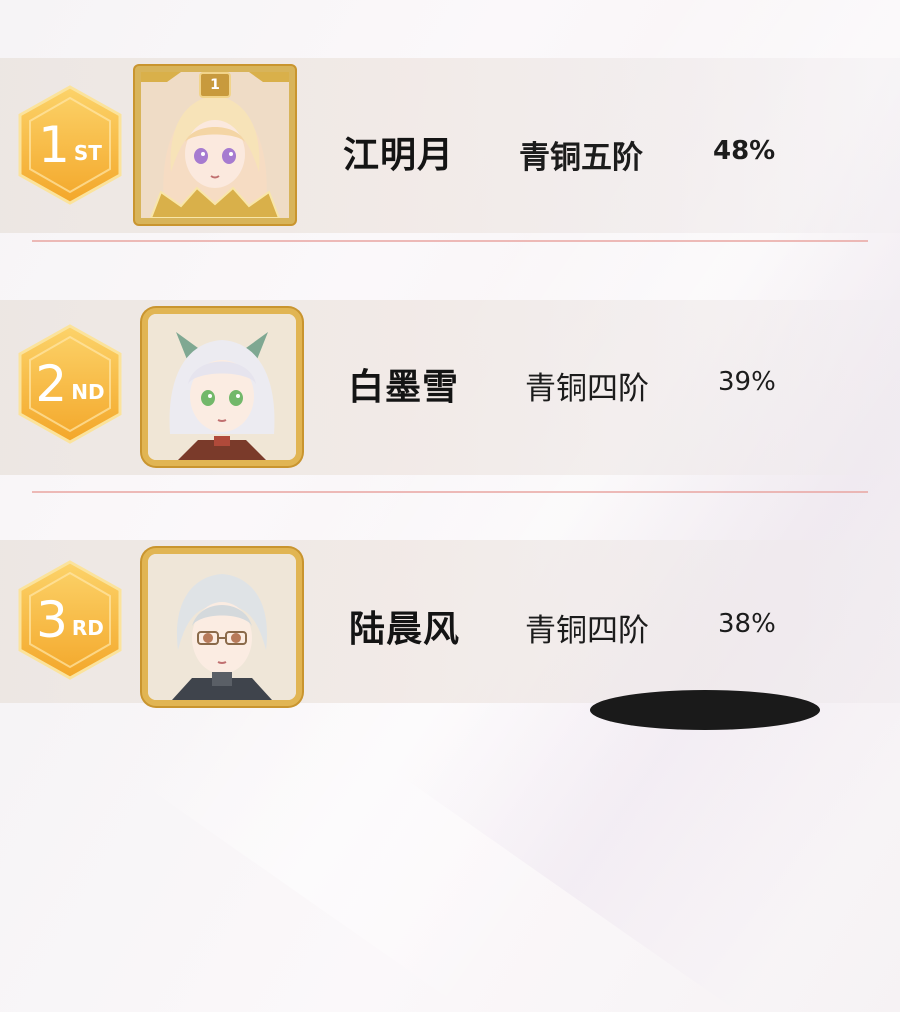  What do you see at coordinates (744, 151) in the screenshot?
I see `percent-value: 48%` at bounding box center [744, 151].